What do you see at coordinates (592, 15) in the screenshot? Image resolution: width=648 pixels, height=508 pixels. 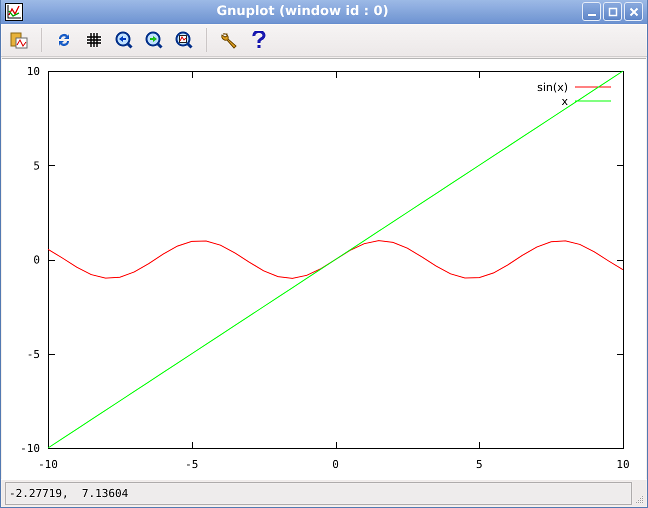 I see `minimize-icon` at bounding box center [592, 15].